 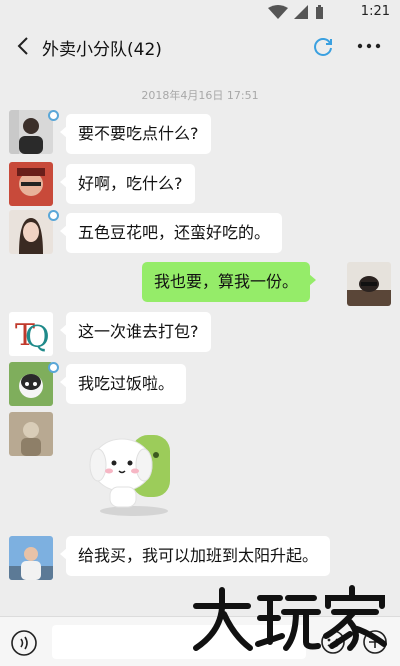 I want to click on avatar-letter-q: Q, so click(x=37, y=337).